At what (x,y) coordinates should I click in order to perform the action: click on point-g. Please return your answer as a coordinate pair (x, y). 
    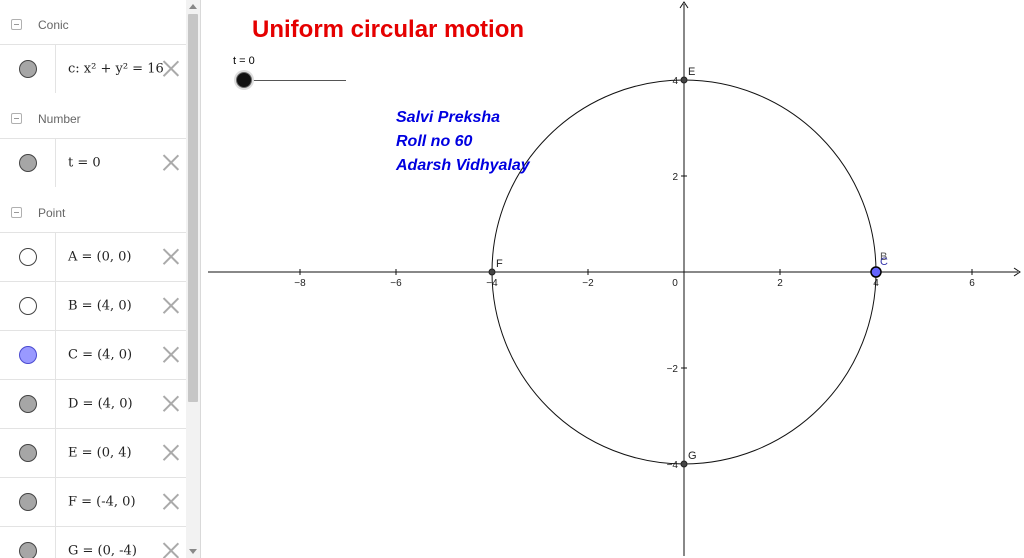
    Looking at the image, I should click on (684, 464).